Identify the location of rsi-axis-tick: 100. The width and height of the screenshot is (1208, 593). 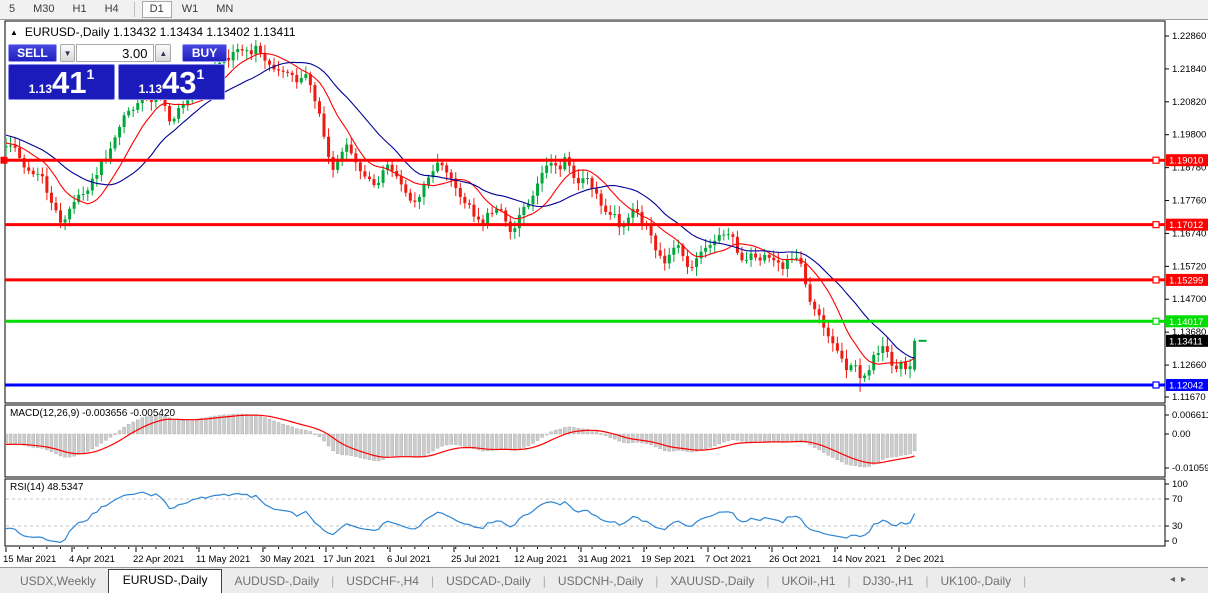
(1180, 484).